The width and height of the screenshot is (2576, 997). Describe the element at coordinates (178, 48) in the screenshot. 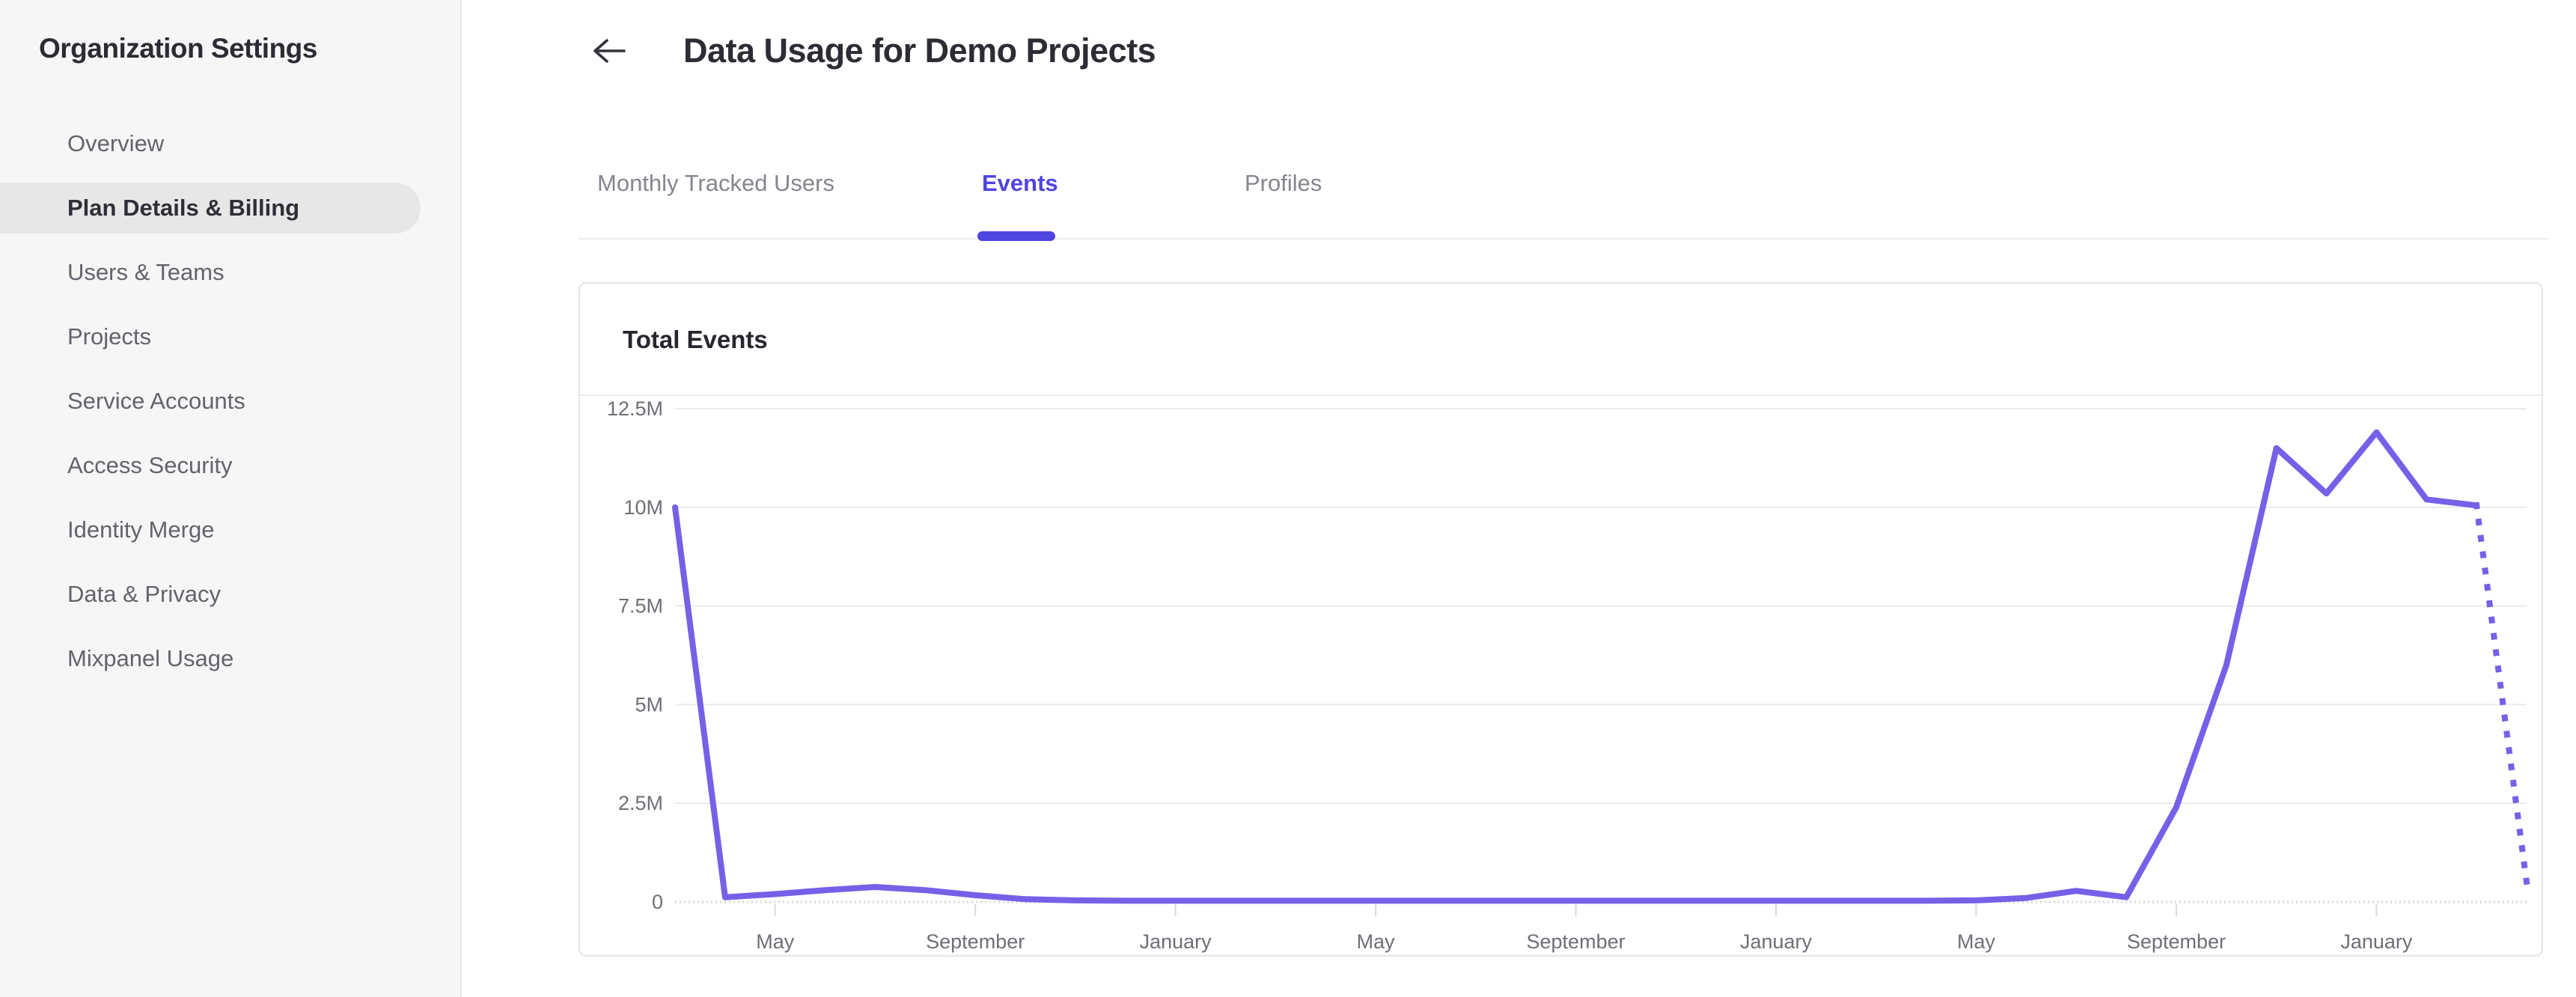

I see `sidebar-title: Organization Settings` at that location.